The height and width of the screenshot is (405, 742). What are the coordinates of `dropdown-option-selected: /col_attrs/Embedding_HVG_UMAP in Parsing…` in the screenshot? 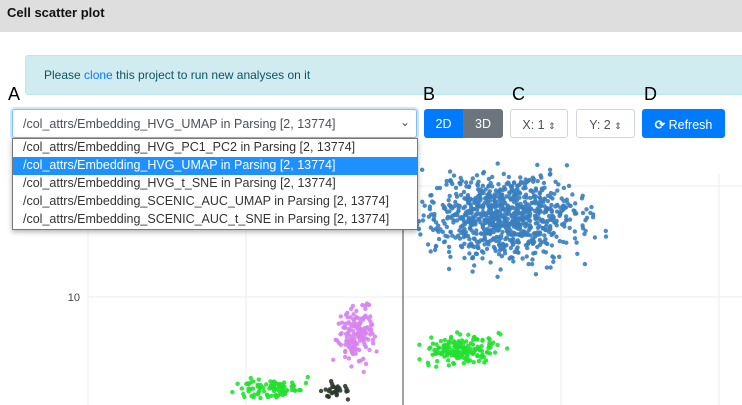 It's located at (215, 166).